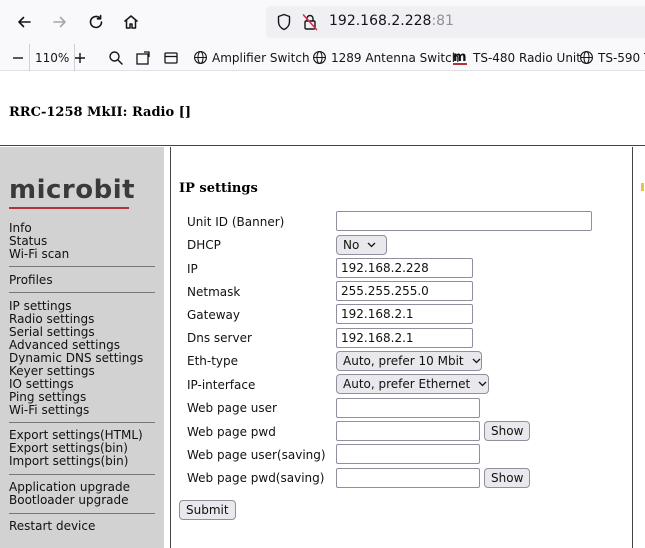  Describe the element at coordinates (52, 526) in the screenshot. I see `menu-item-restart-device: Restart device` at that location.